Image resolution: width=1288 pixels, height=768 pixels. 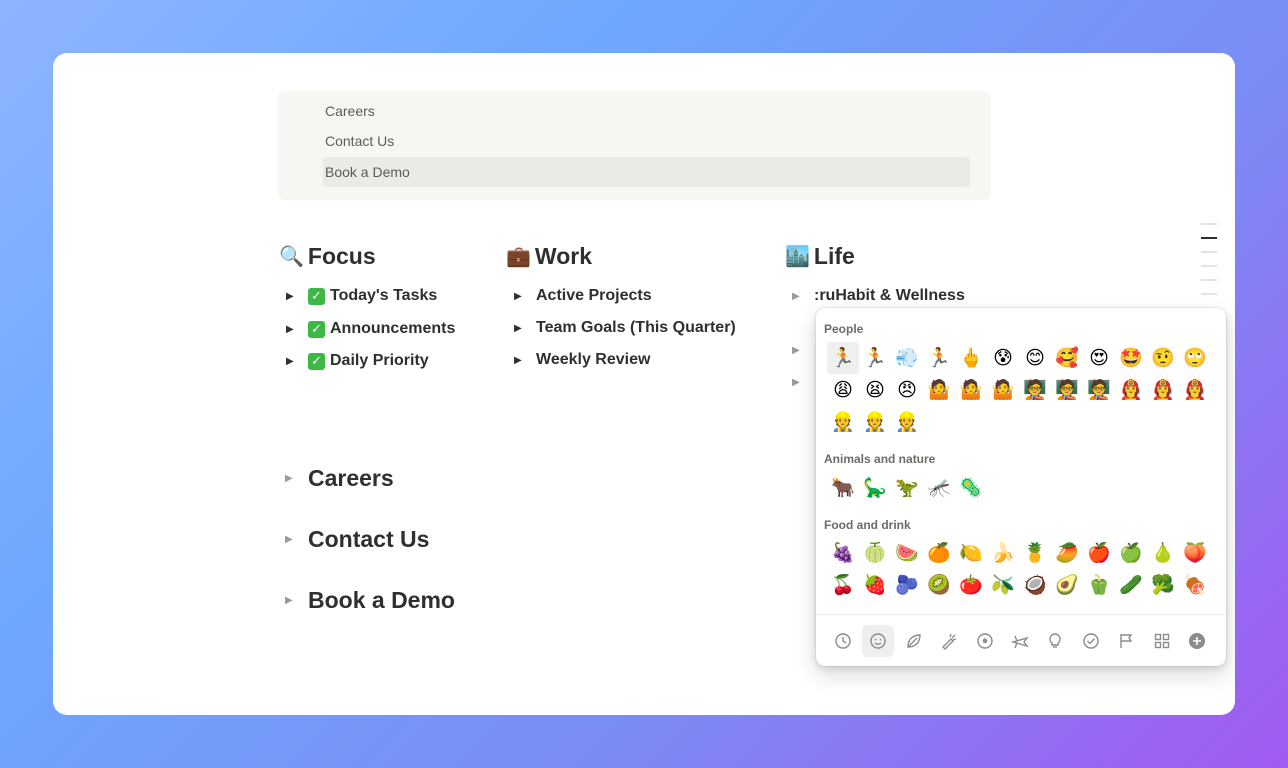 I want to click on emoji-option: 🍖, so click(x=1195, y=585).